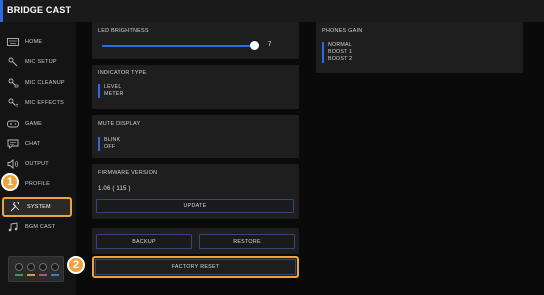  Describe the element at coordinates (44, 103) in the screenshot. I see `sidebar-item-label: MIC EFFECTS` at that location.